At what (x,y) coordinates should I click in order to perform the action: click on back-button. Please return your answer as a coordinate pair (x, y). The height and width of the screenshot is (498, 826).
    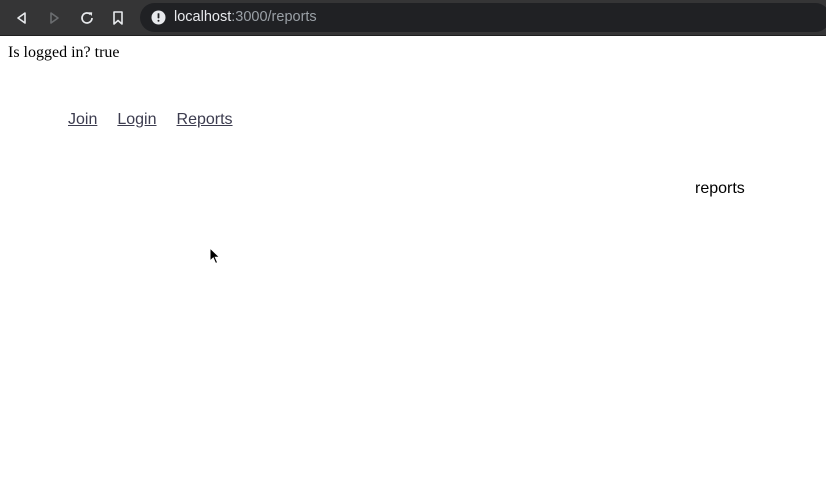
    Looking at the image, I should click on (22, 18).